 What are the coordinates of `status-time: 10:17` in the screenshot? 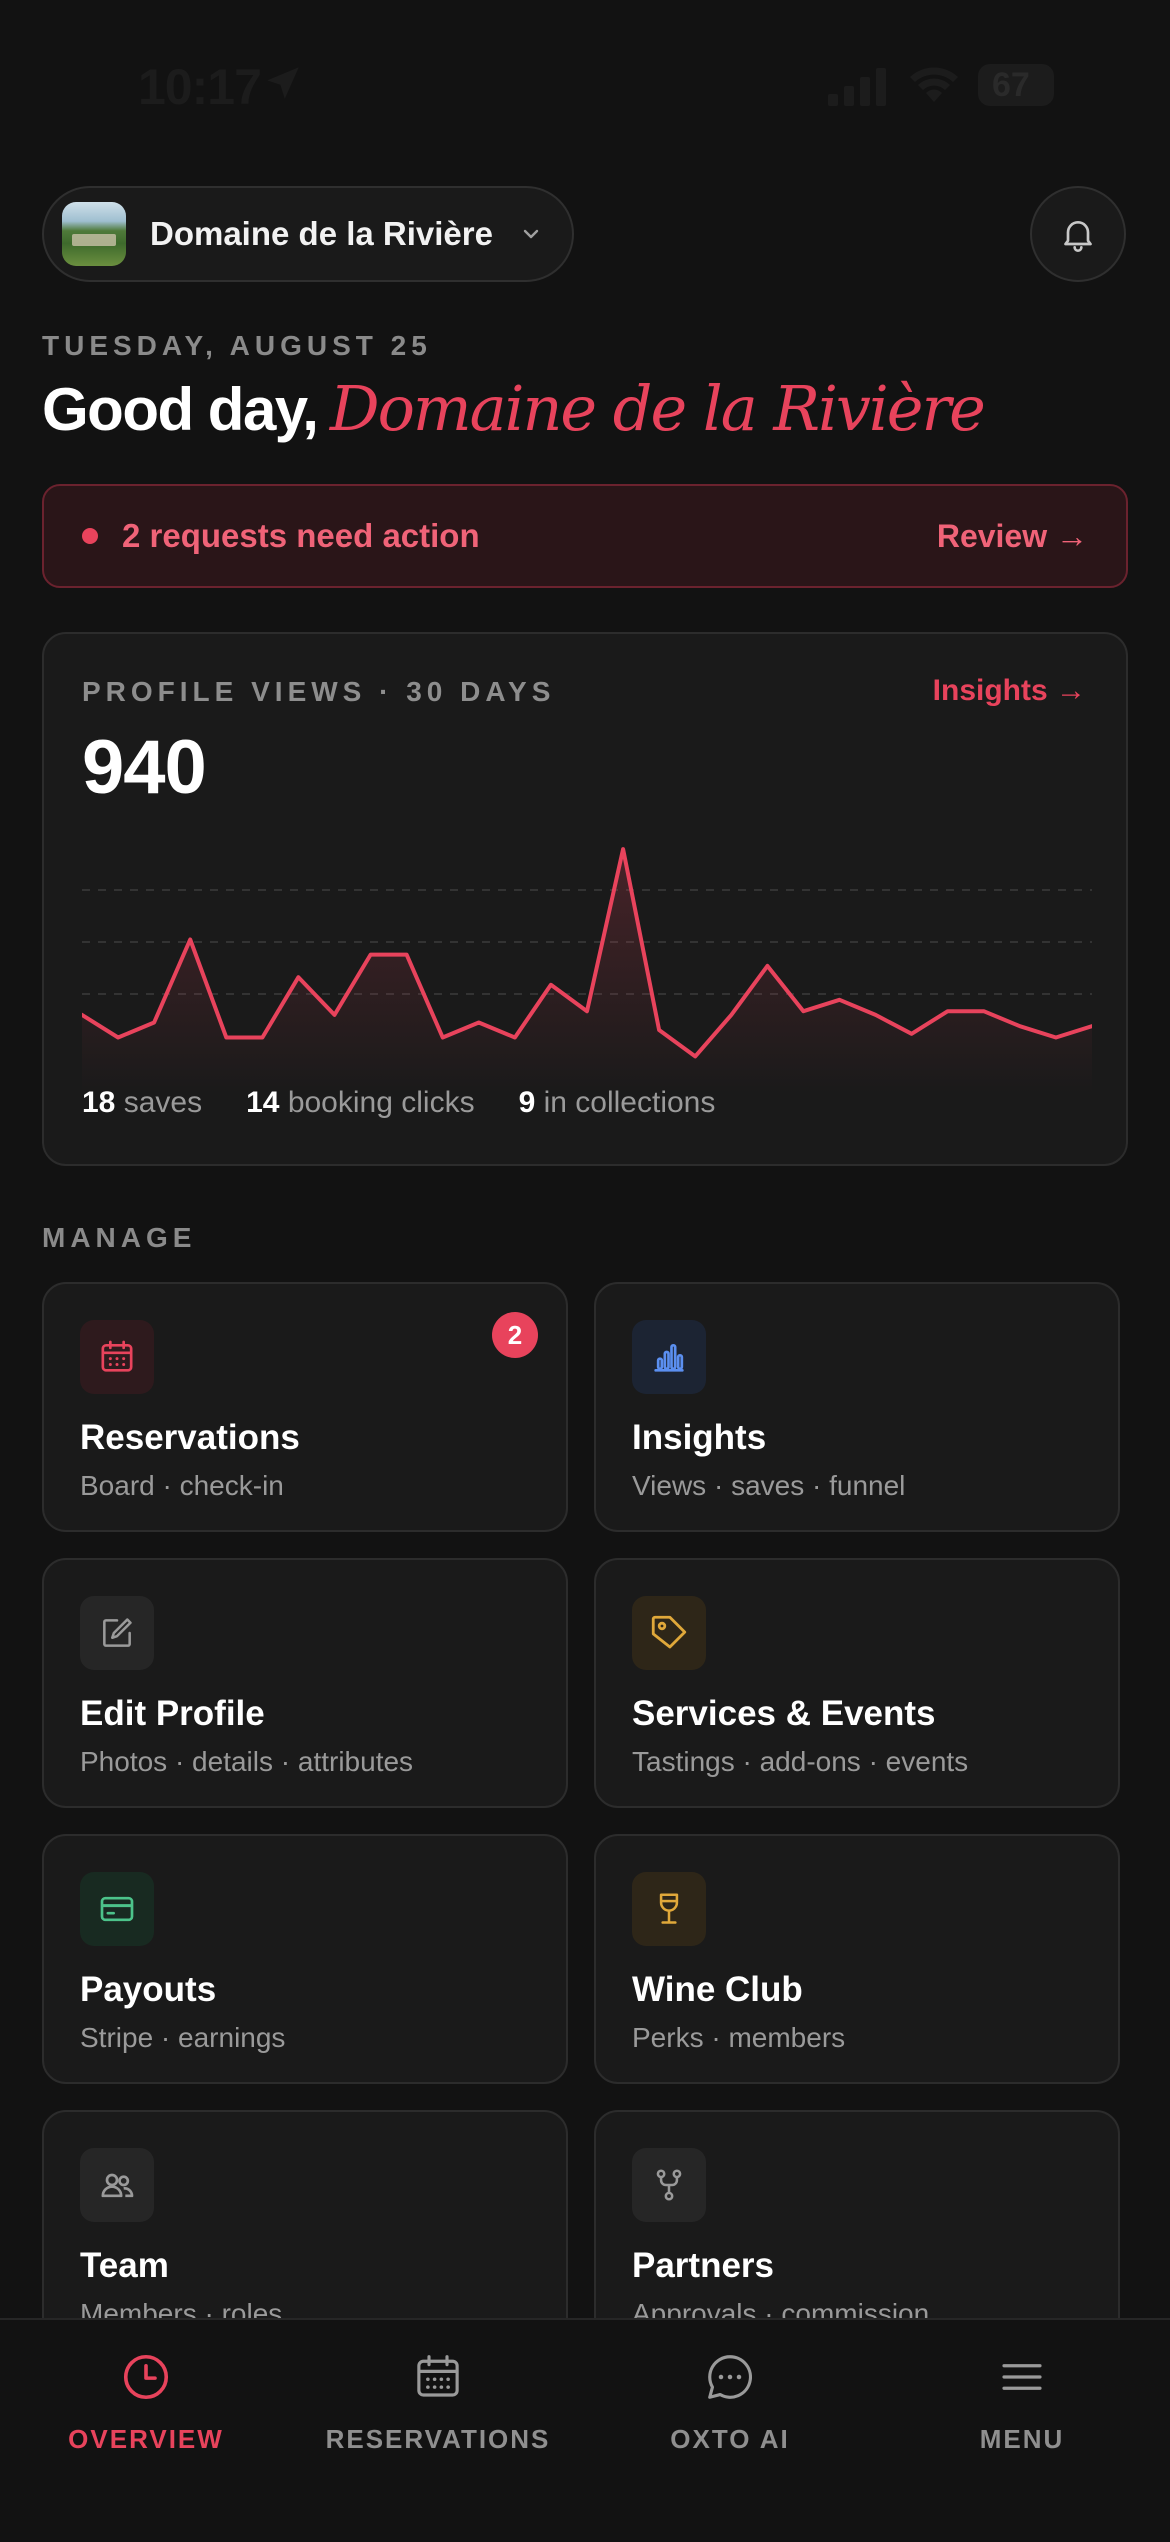 It's located at (200, 87).